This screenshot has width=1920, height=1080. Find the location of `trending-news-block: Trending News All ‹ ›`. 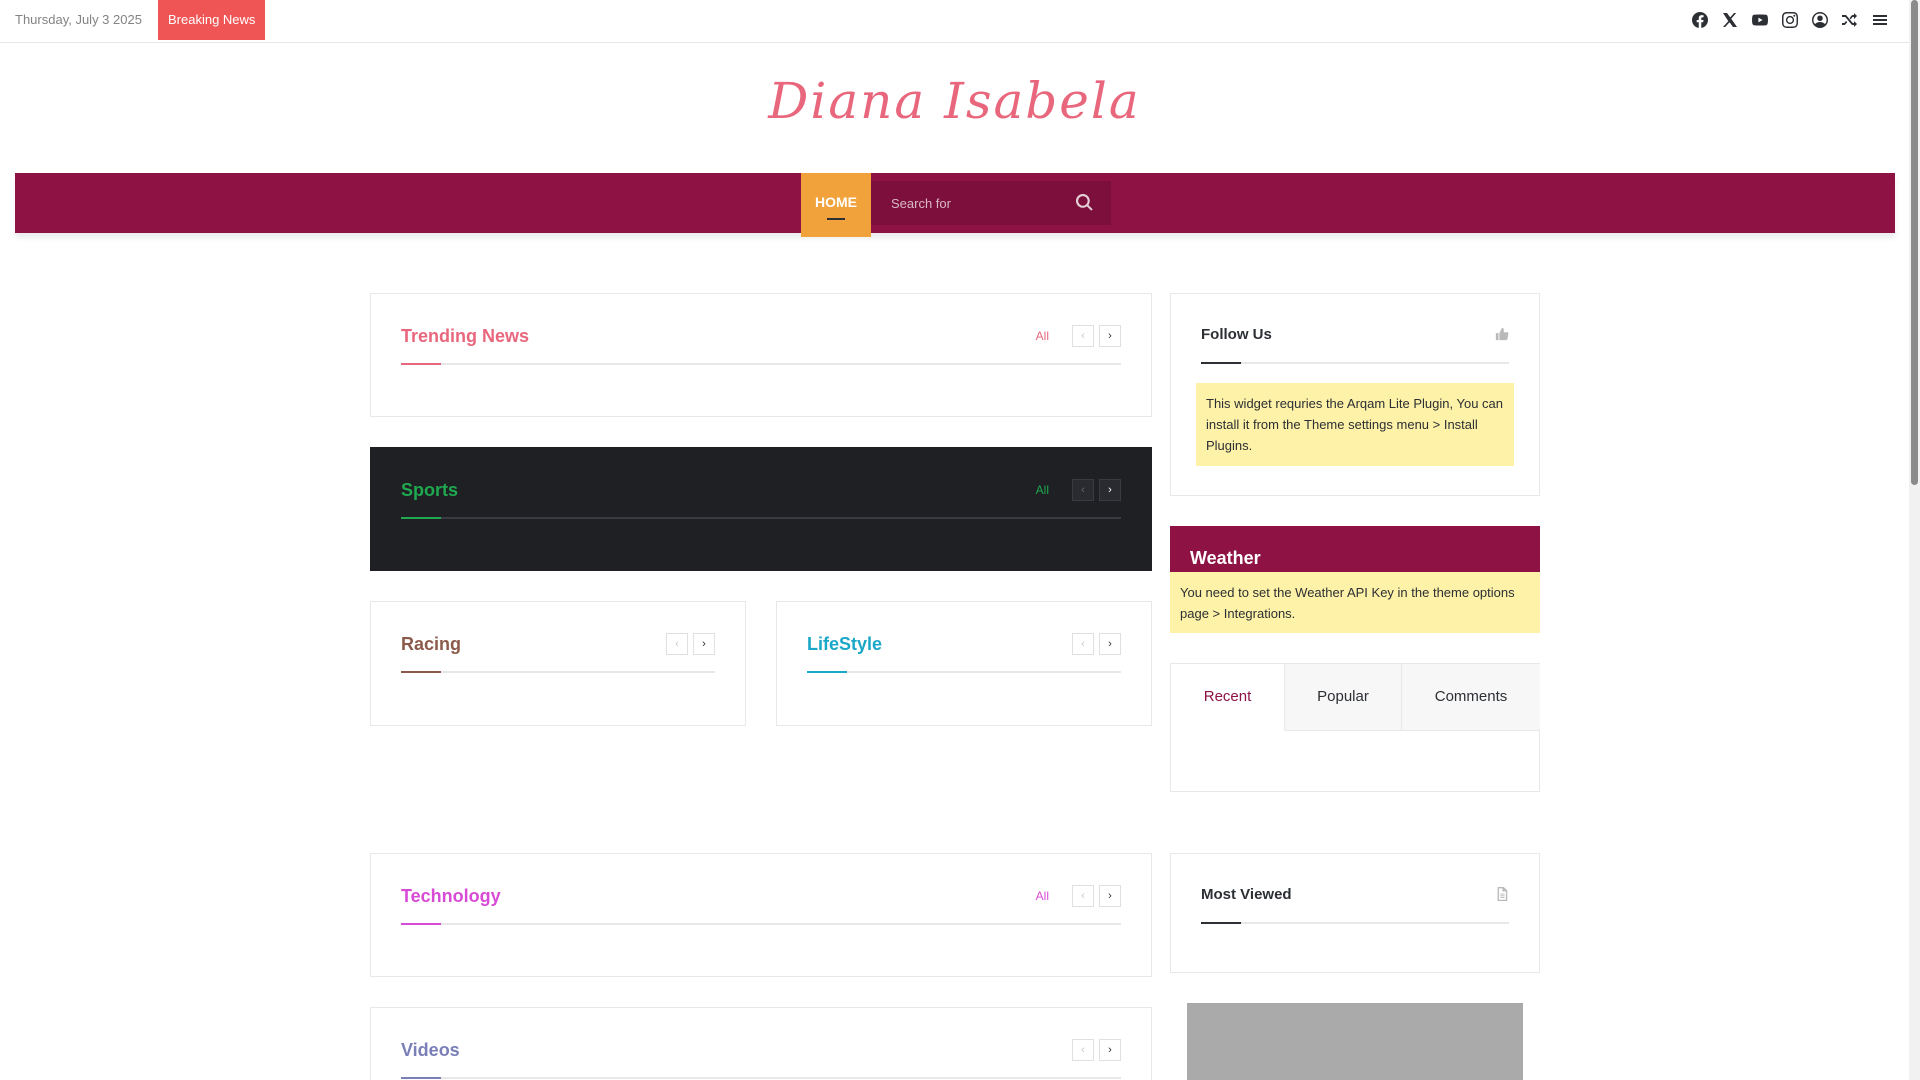

trending-news-block: Trending News All ‹ › is located at coordinates (761, 355).